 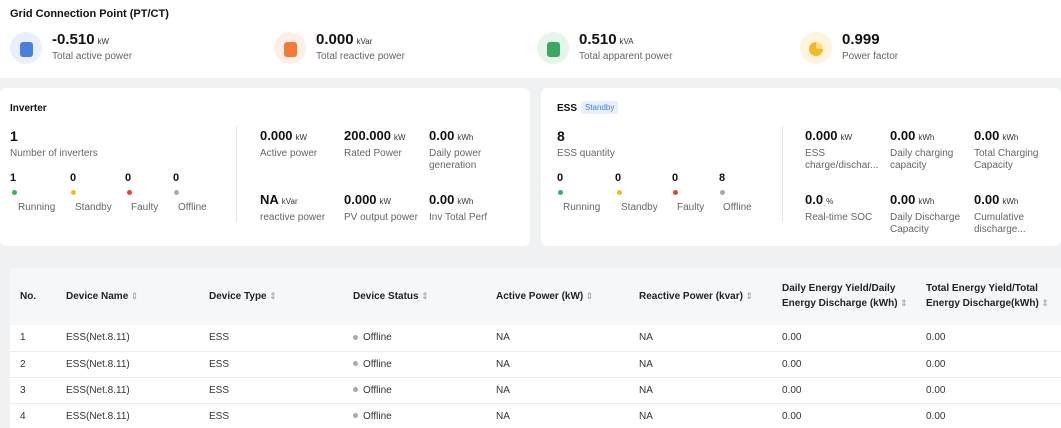 What do you see at coordinates (176, 178) in the screenshot?
I see `inverter-offline-count: 0` at bounding box center [176, 178].